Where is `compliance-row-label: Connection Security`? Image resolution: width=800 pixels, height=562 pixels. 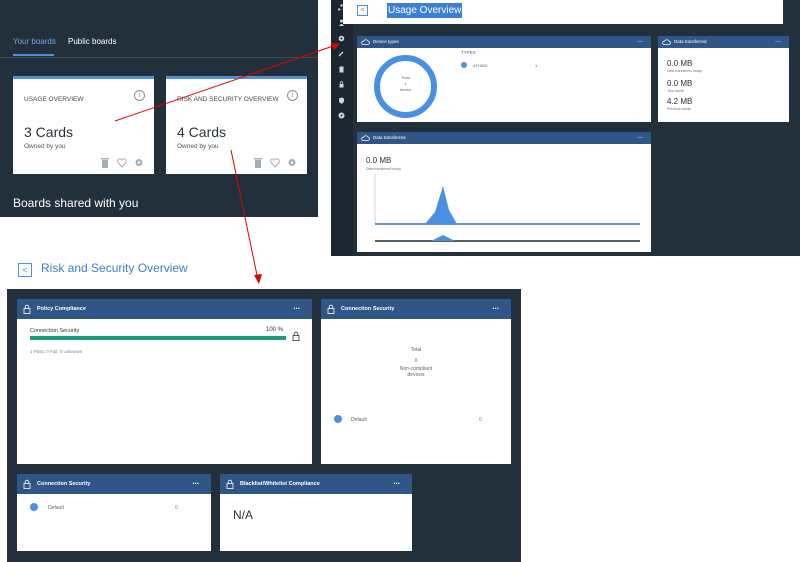 compliance-row-label: Connection Security is located at coordinates (55, 331).